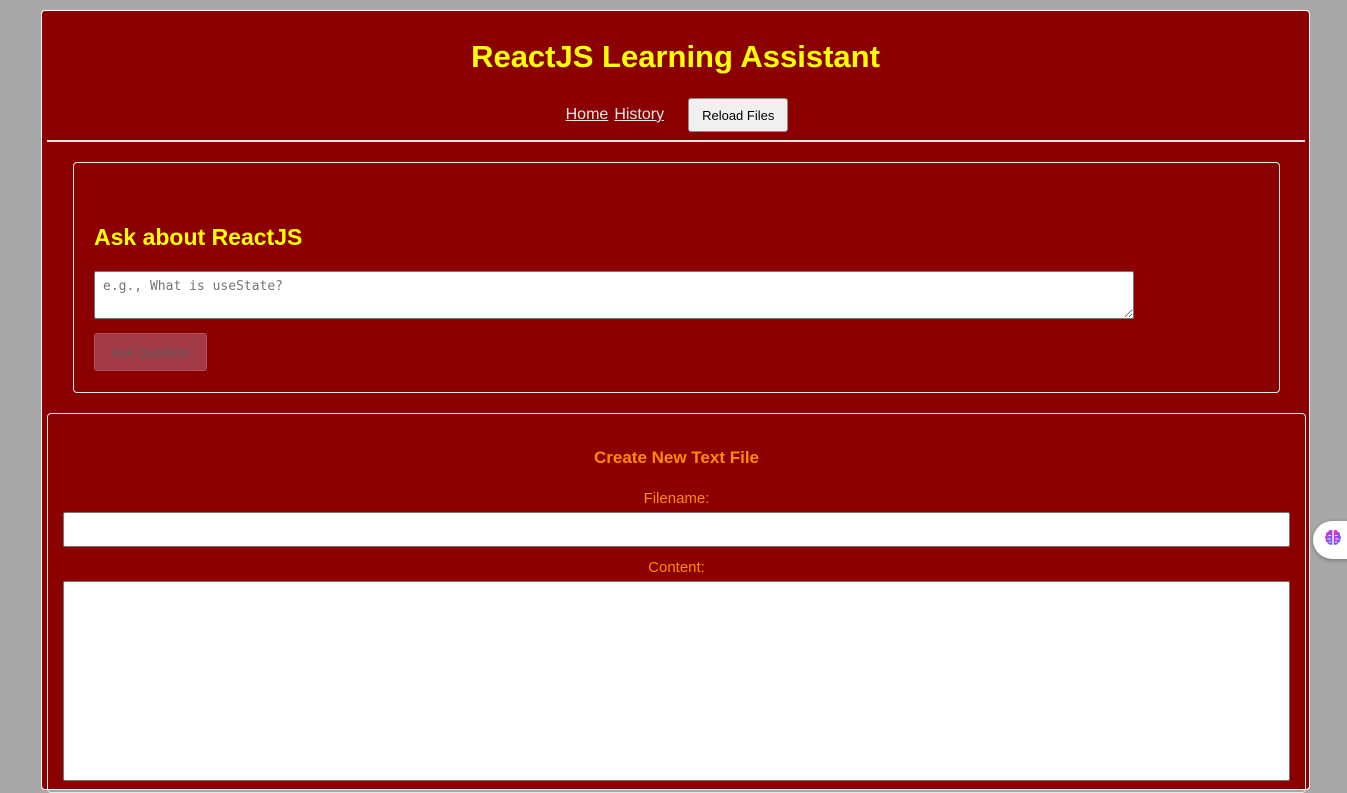  Describe the element at coordinates (676, 457) in the screenshot. I see `create-file-heading: Create New Text File` at that location.